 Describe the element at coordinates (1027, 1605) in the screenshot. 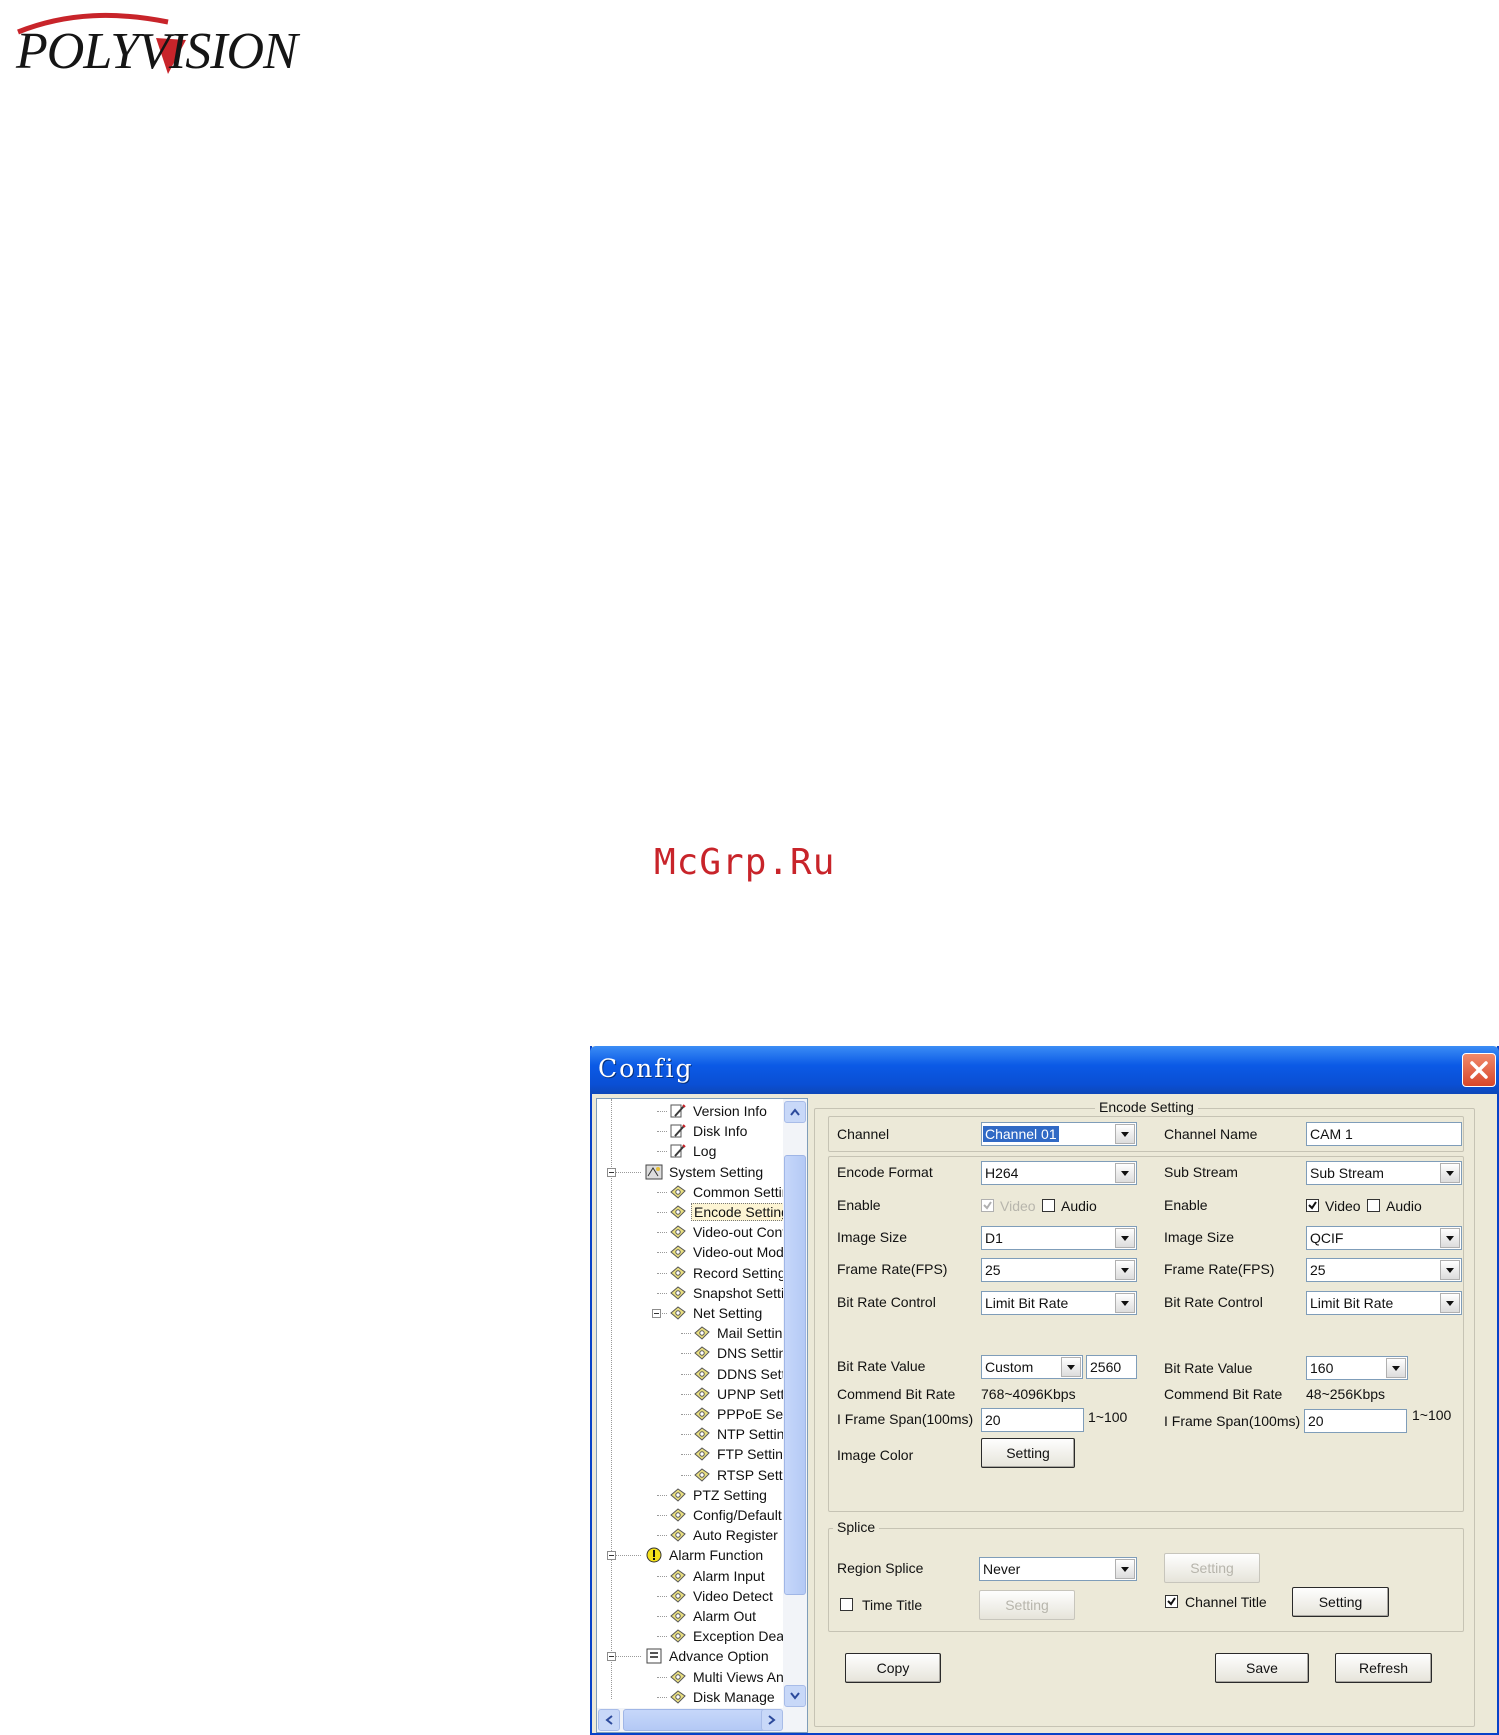

I see `time-title-setting-button: Setting` at that location.